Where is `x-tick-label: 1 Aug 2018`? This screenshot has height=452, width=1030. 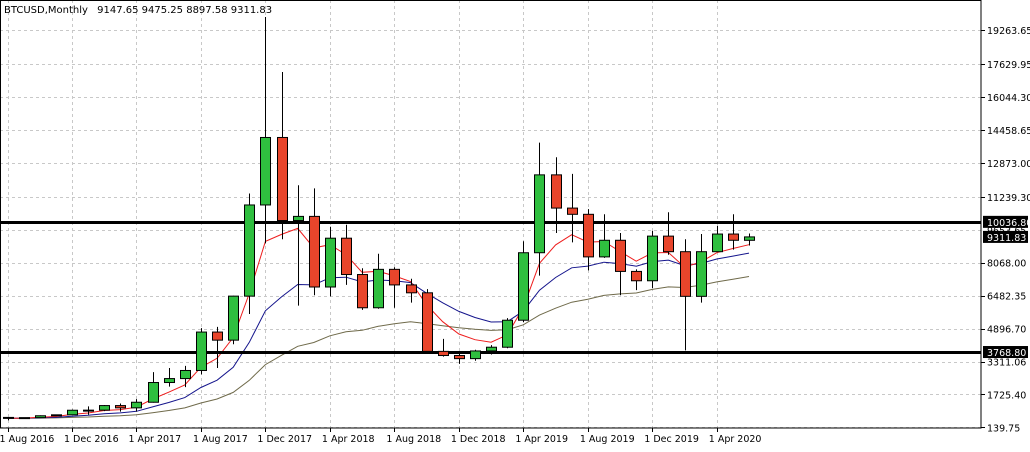 x-tick-label: 1 Aug 2018 is located at coordinates (413, 439).